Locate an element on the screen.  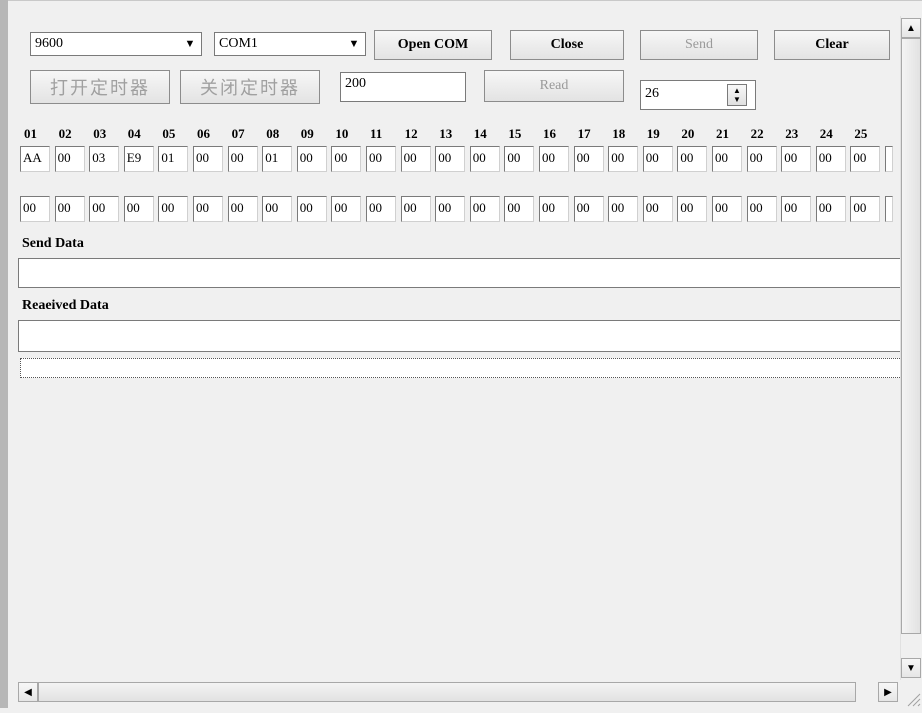
column-label: 06 is located at coordinates (203, 133).